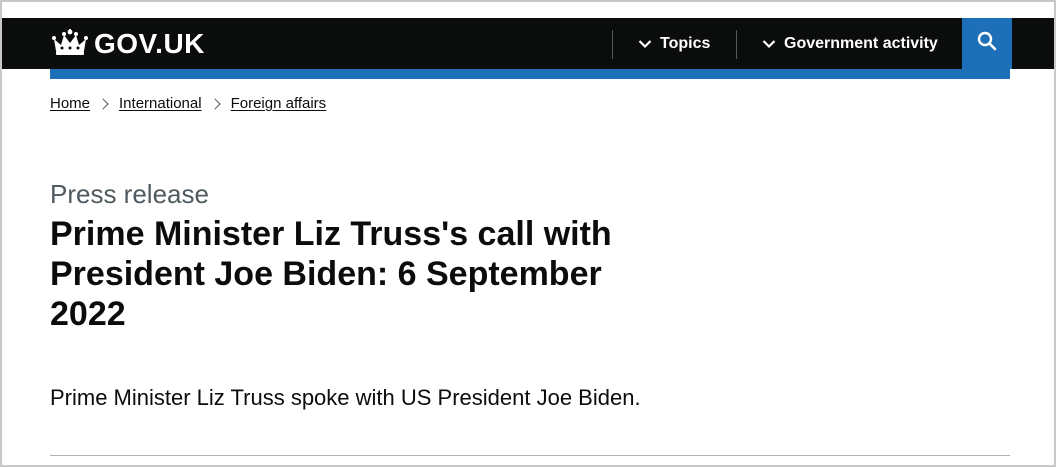 Image resolution: width=1056 pixels, height=467 pixels. I want to click on page-caption: Press release, so click(129, 194).